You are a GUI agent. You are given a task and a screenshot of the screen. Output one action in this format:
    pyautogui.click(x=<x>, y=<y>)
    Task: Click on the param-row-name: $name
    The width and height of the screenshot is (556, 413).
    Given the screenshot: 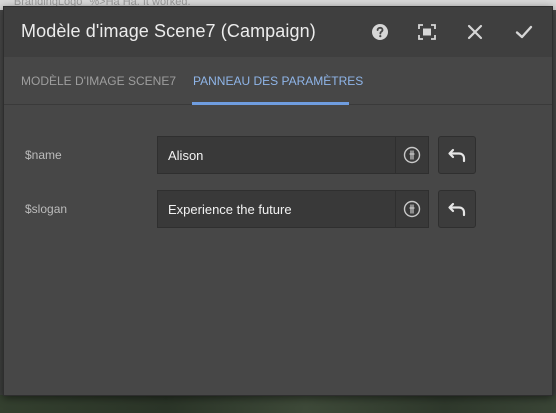 What is the action you would take?
    pyautogui.click(x=278, y=155)
    